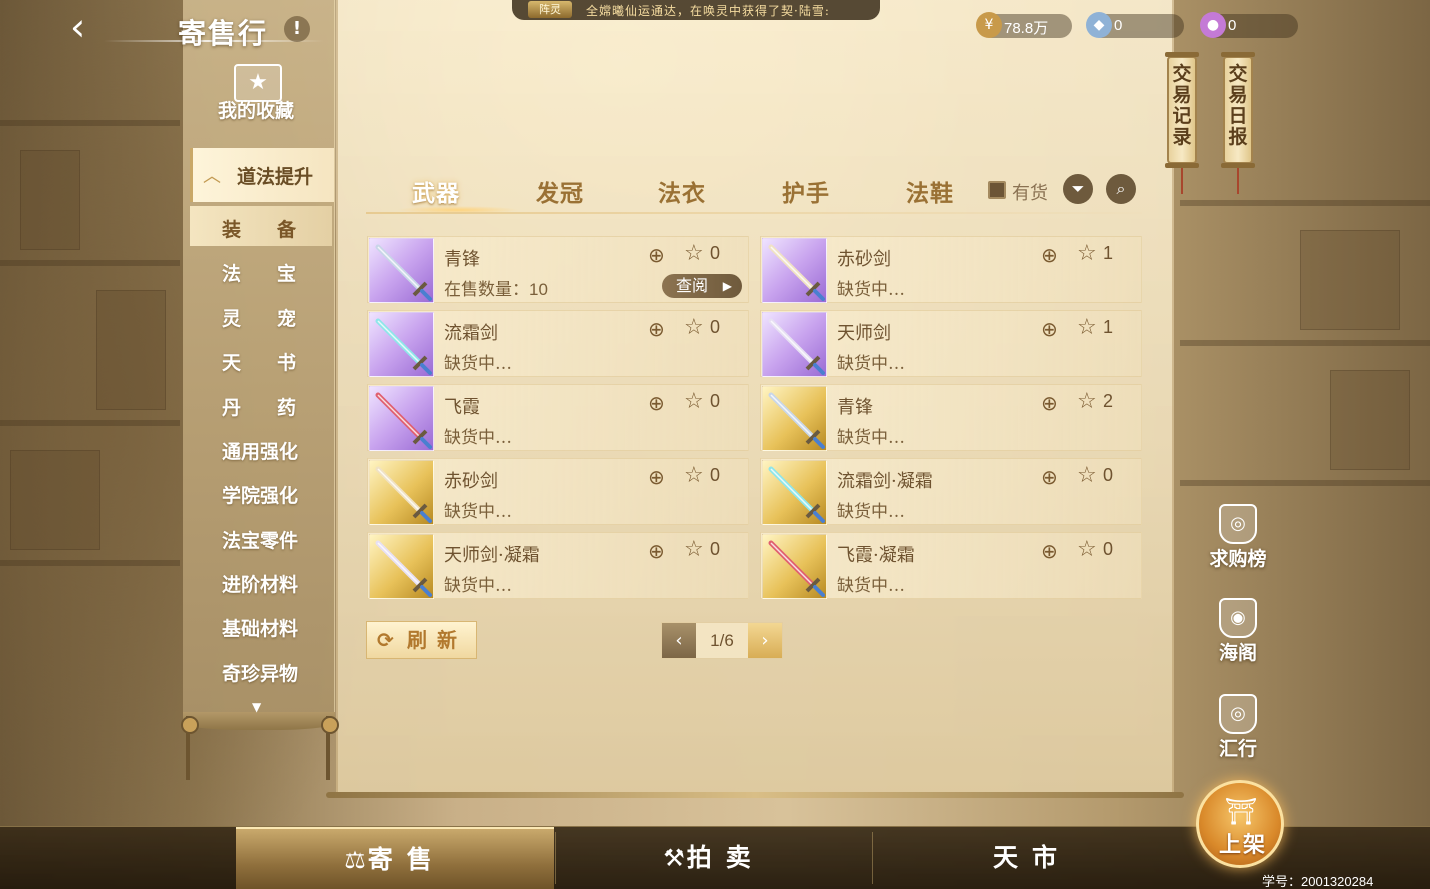 The height and width of the screenshot is (889, 1430). I want to click on tab-shoes: 法鞋, so click(930, 191).